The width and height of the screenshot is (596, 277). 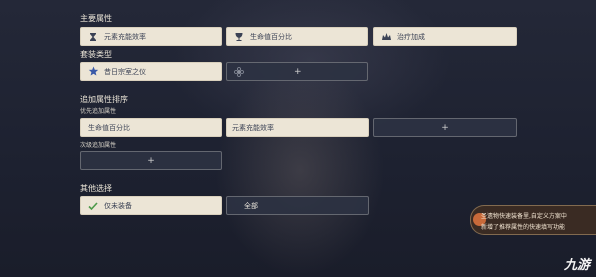 I want to click on priority-sub-stat-label: 元素充能效率, so click(x=253, y=127).